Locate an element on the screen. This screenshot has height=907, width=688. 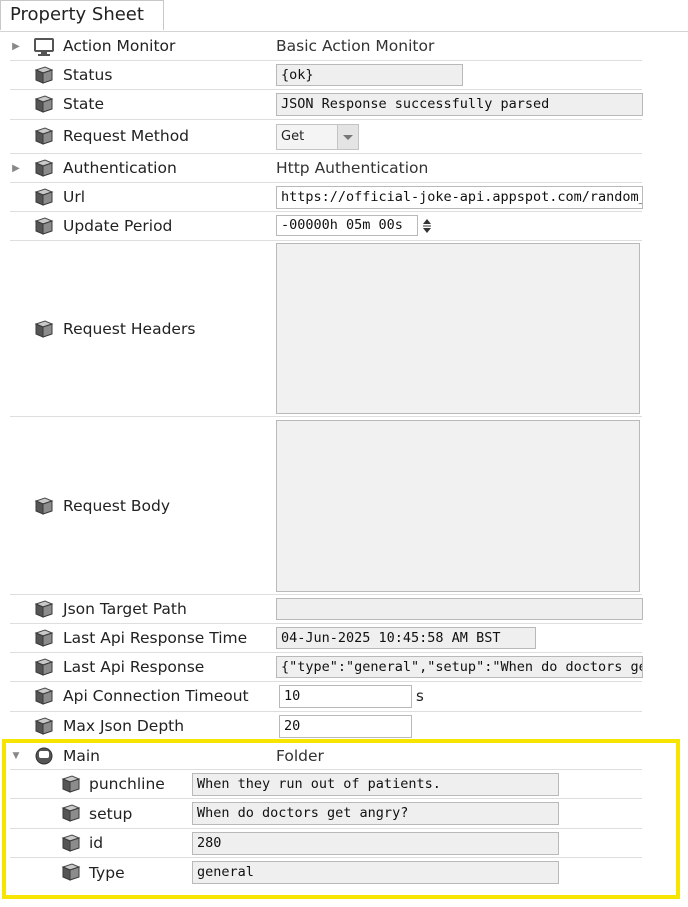
row-state: State JSON Response successfully parsed is located at coordinates (344, 105).